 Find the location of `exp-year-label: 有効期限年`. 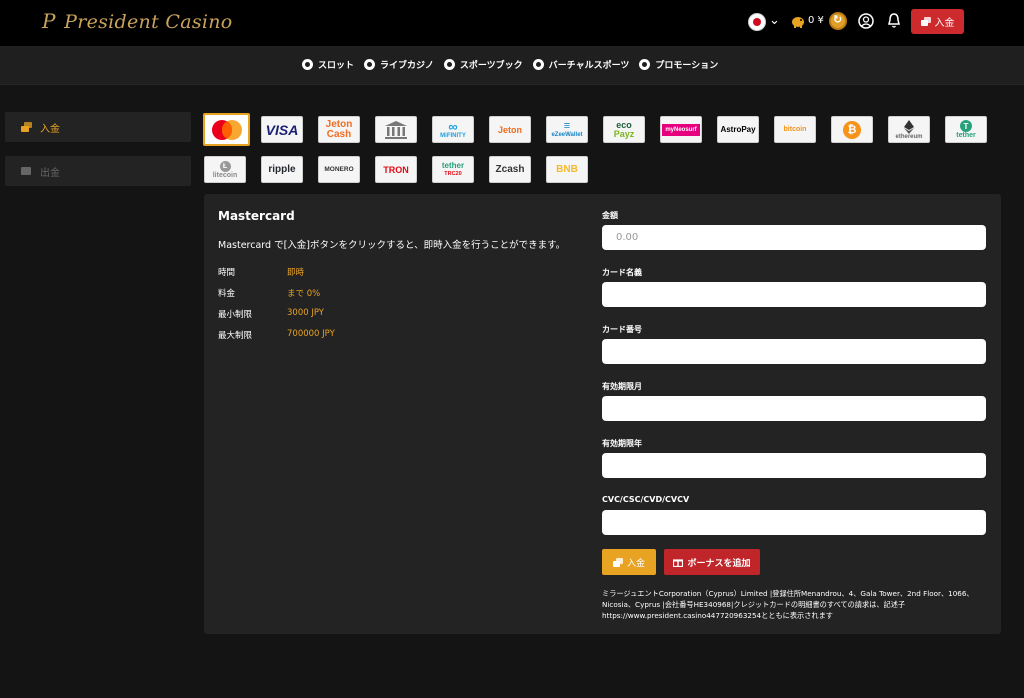

exp-year-label: 有効期限年 is located at coordinates (622, 443).